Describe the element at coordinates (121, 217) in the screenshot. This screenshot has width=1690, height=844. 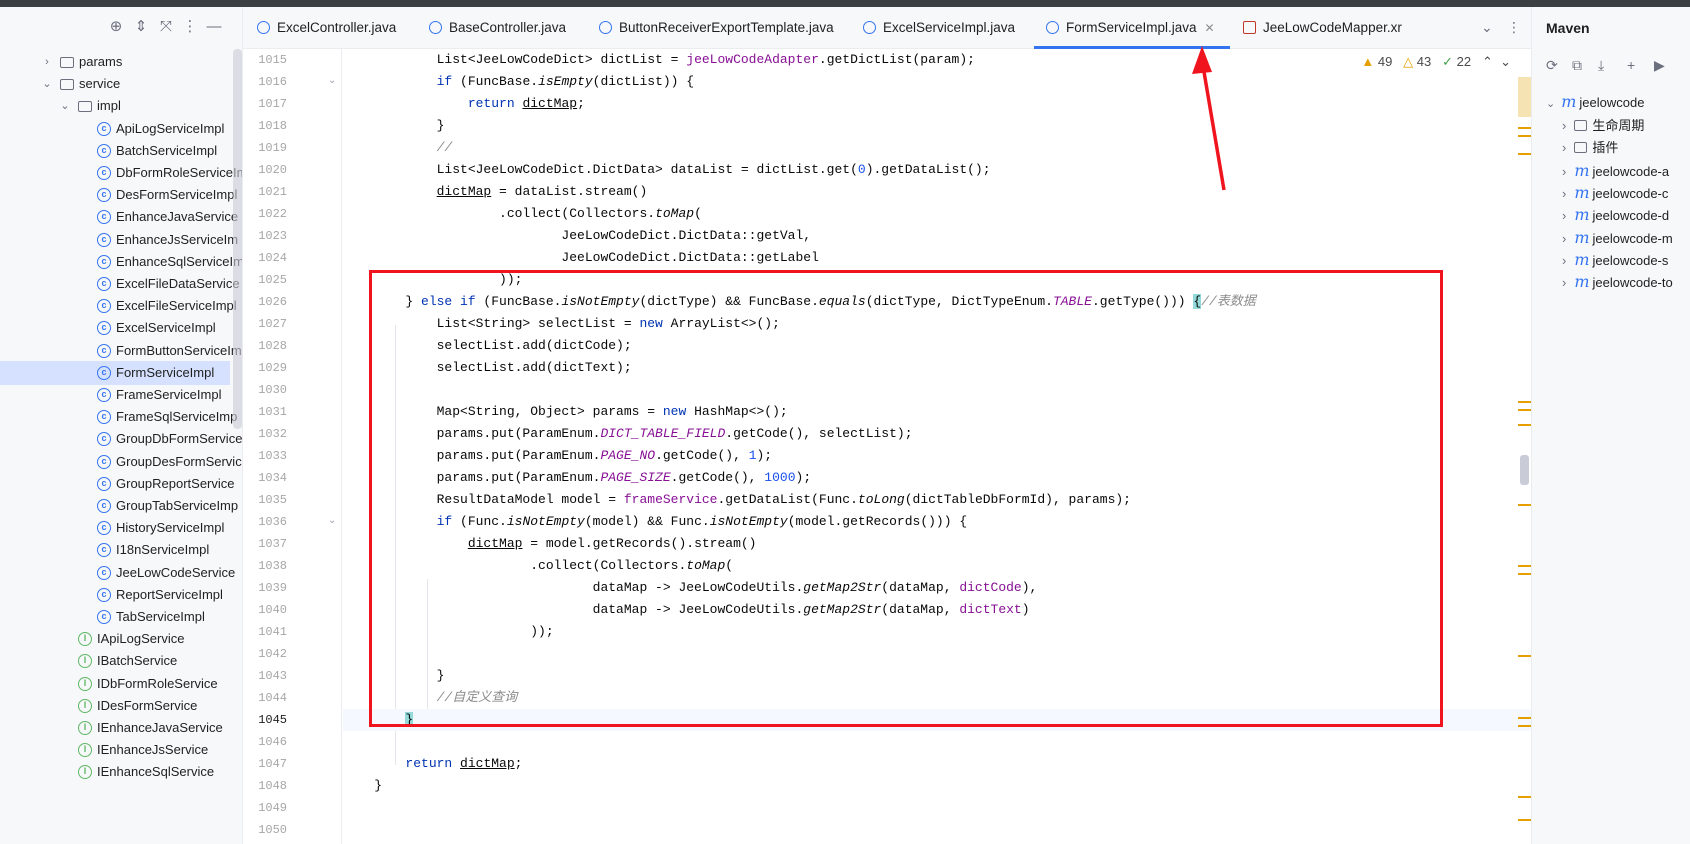
I see `tree-item: c EnhanceJavaService` at that location.